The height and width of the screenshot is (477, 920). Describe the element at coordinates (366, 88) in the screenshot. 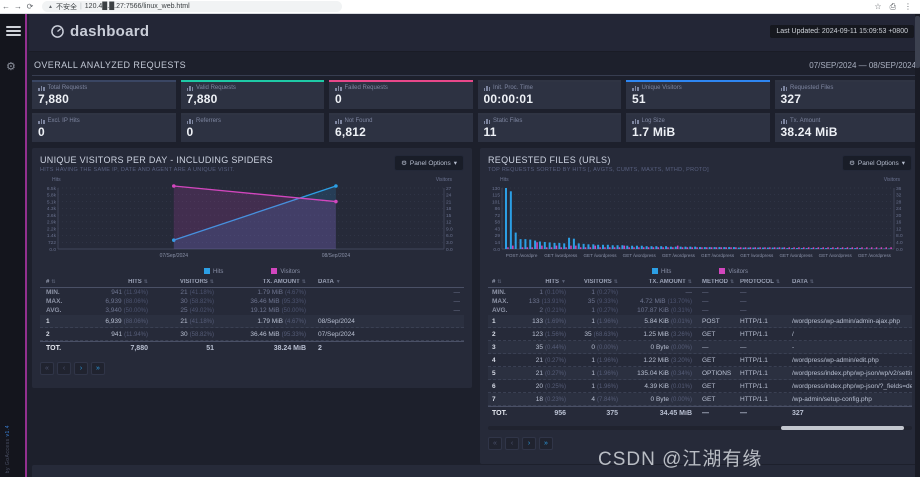

I see `metric-label: Failed Requests` at that location.